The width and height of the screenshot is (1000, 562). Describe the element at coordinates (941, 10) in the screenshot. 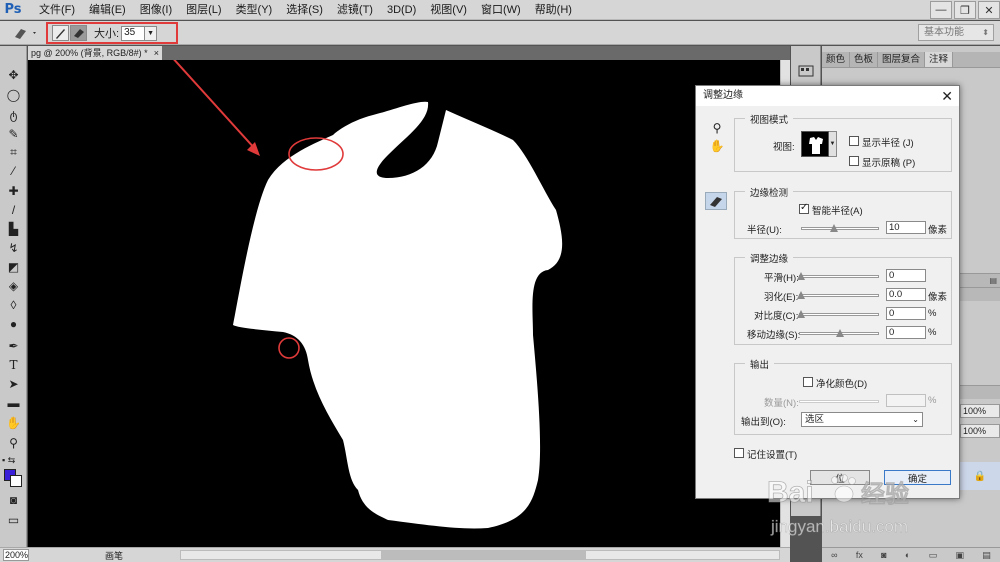

I see `minimize-button: —` at that location.